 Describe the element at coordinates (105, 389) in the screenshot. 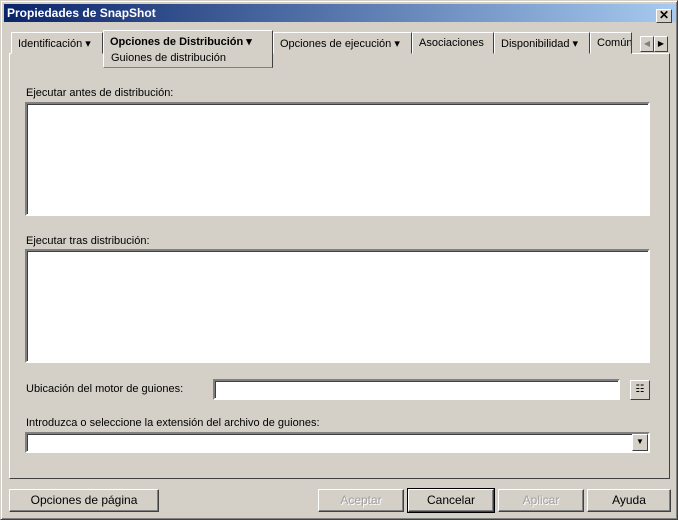

I see `engine-label: Ubicación del motor de guiones:` at that location.